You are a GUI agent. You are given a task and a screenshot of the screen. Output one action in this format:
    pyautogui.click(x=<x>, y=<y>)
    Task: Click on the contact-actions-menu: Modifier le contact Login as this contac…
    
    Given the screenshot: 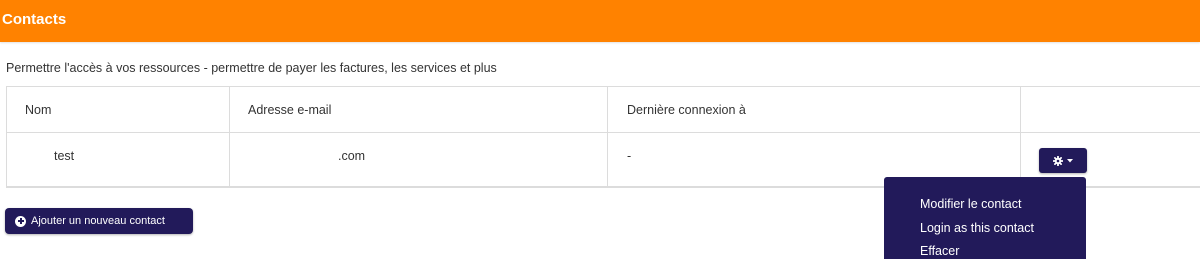 What is the action you would take?
    pyautogui.click(x=985, y=218)
    